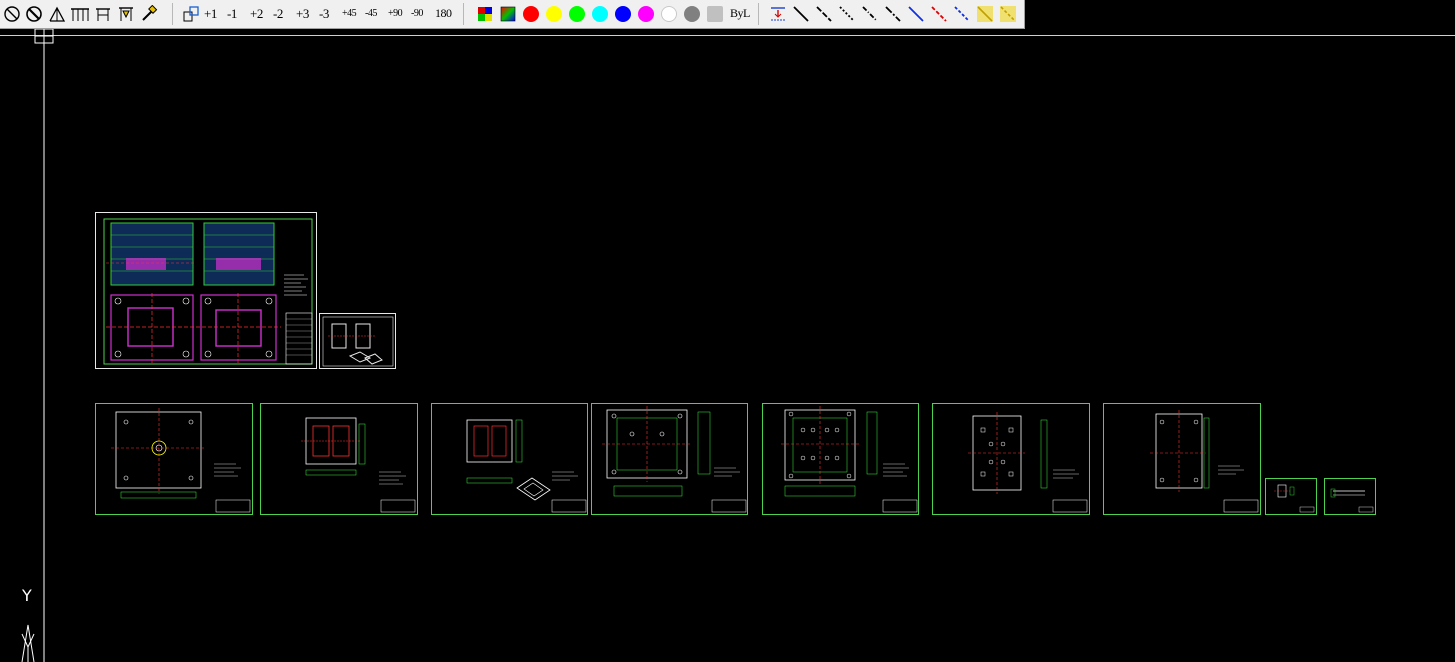  What do you see at coordinates (893, 14) in the screenshot?
I see `line-center-icon` at bounding box center [893, 14].